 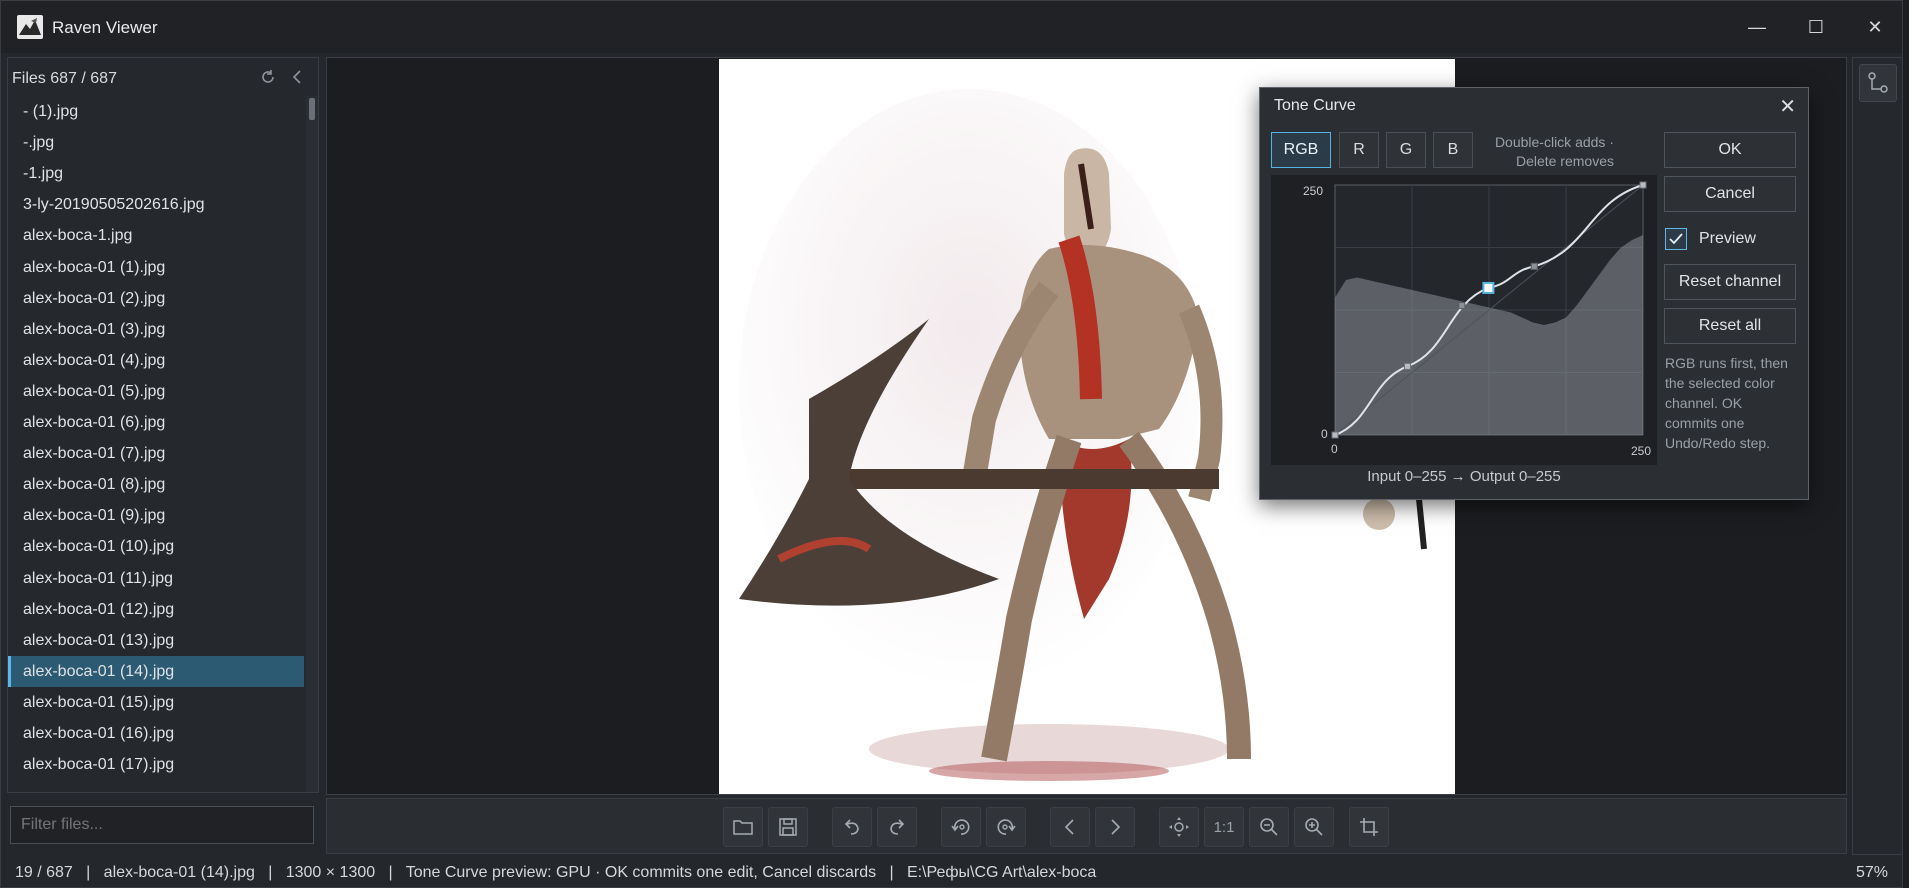 What do you see at coordinates (1641, 451) in the screenshot?
I see `x-axis-max-label: 250` at bounding box center [1641, 451].